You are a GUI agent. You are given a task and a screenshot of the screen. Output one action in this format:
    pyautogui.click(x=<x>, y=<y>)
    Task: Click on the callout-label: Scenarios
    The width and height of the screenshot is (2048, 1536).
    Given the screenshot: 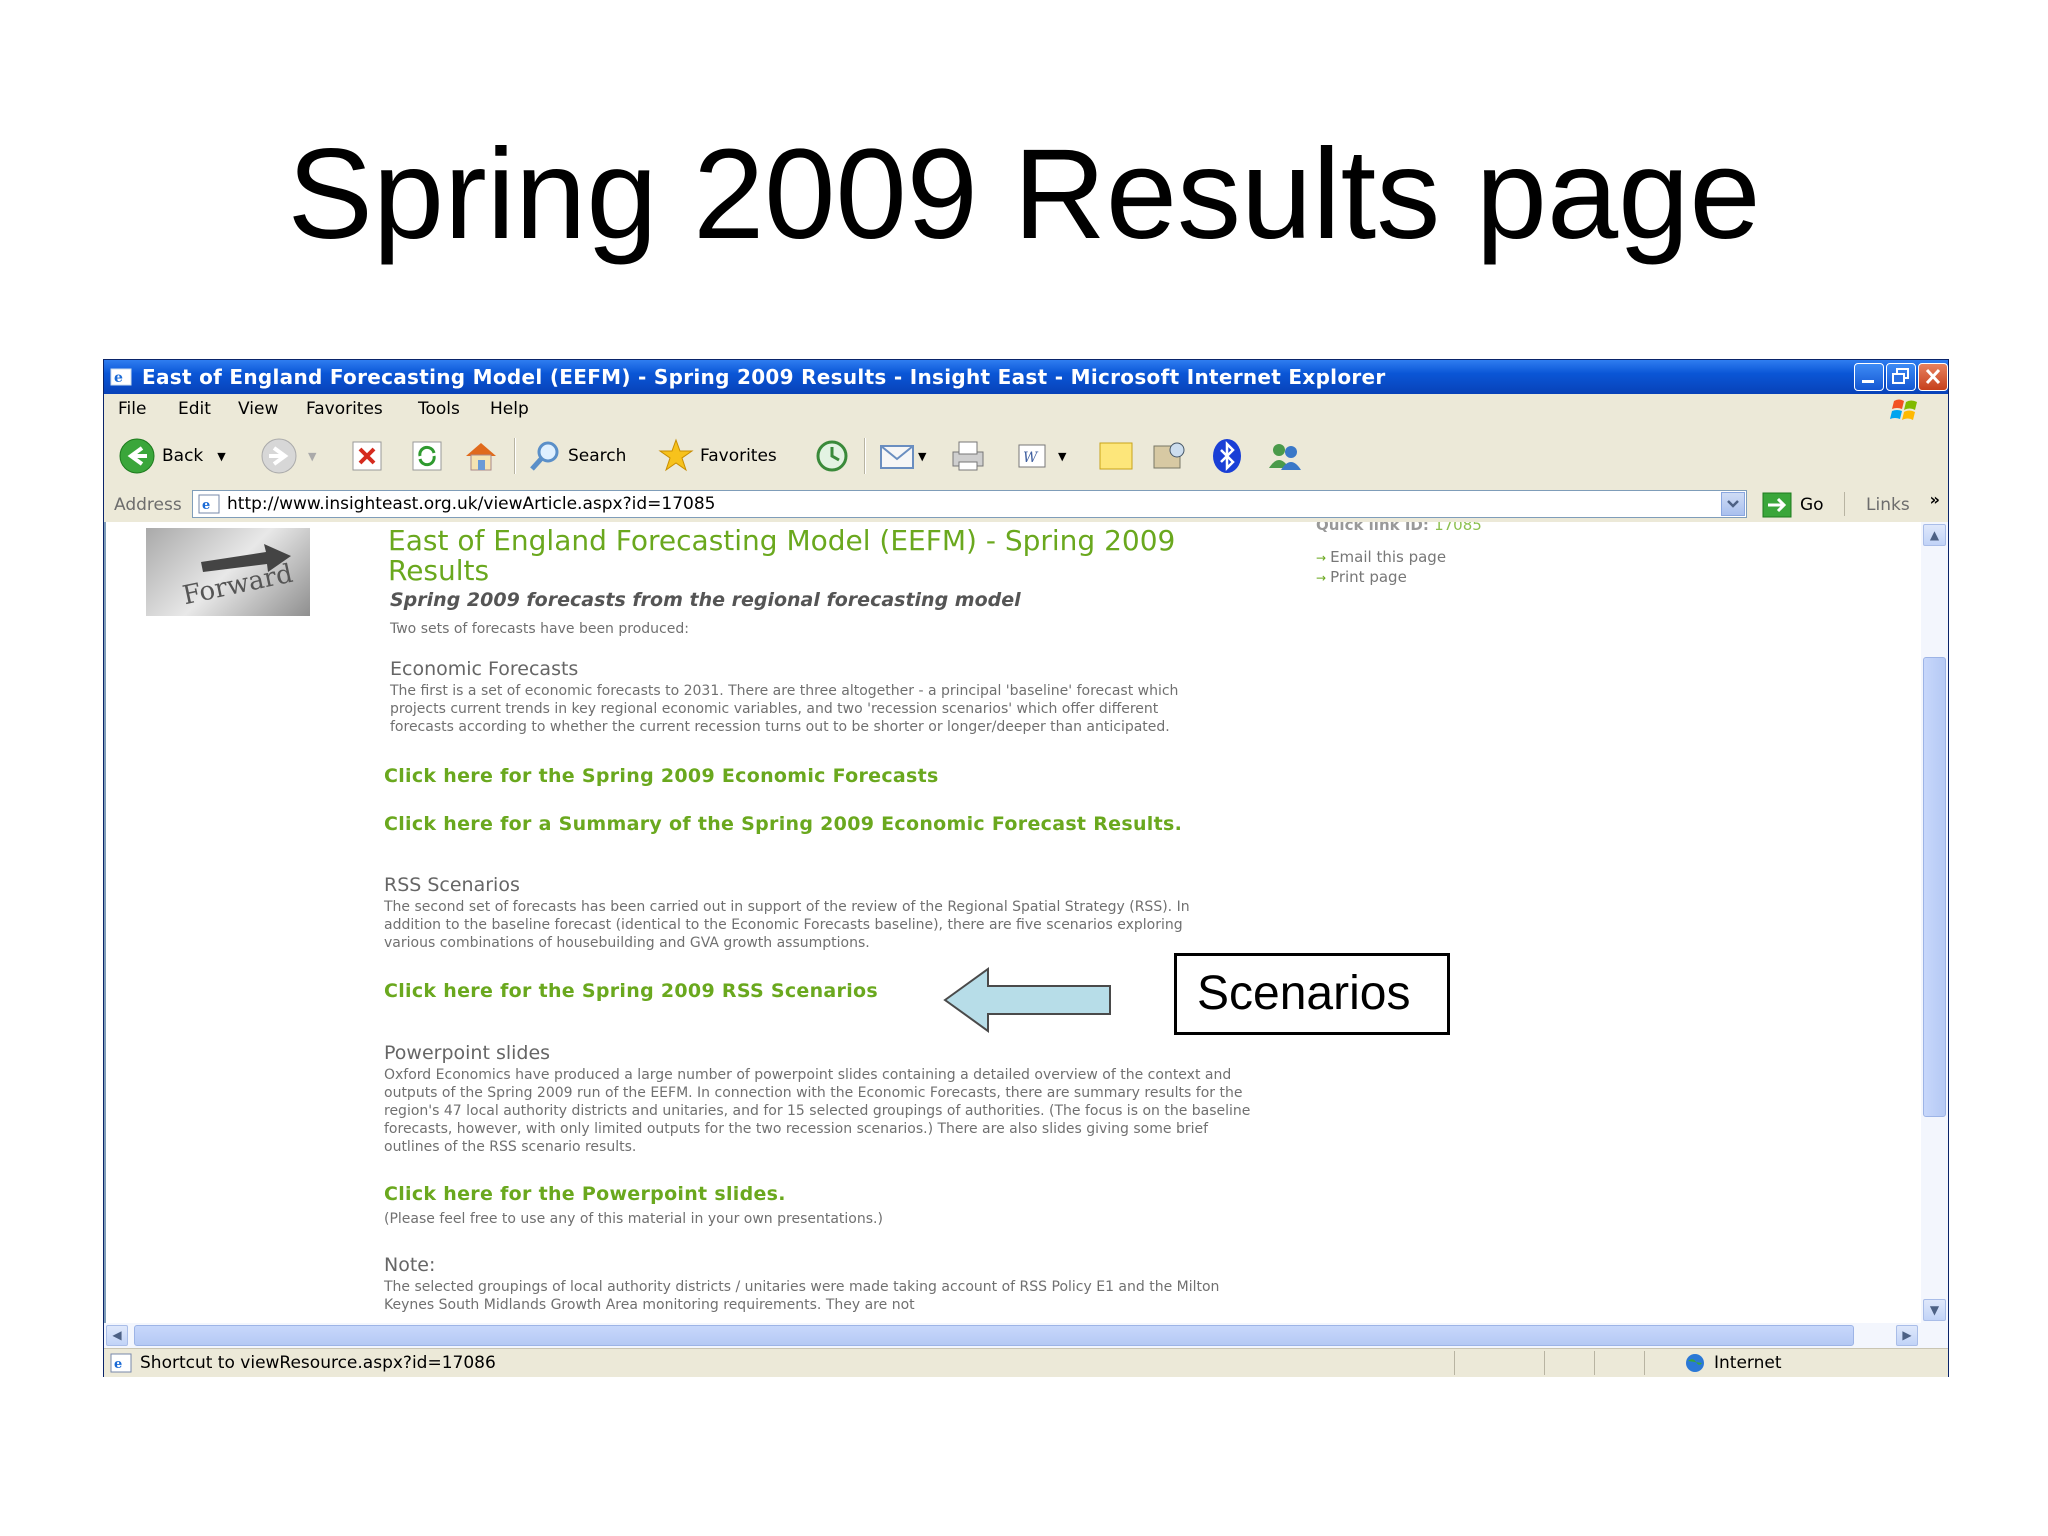 What is the action you would take?
    pyautogui.click(x=1304, y=993)
    